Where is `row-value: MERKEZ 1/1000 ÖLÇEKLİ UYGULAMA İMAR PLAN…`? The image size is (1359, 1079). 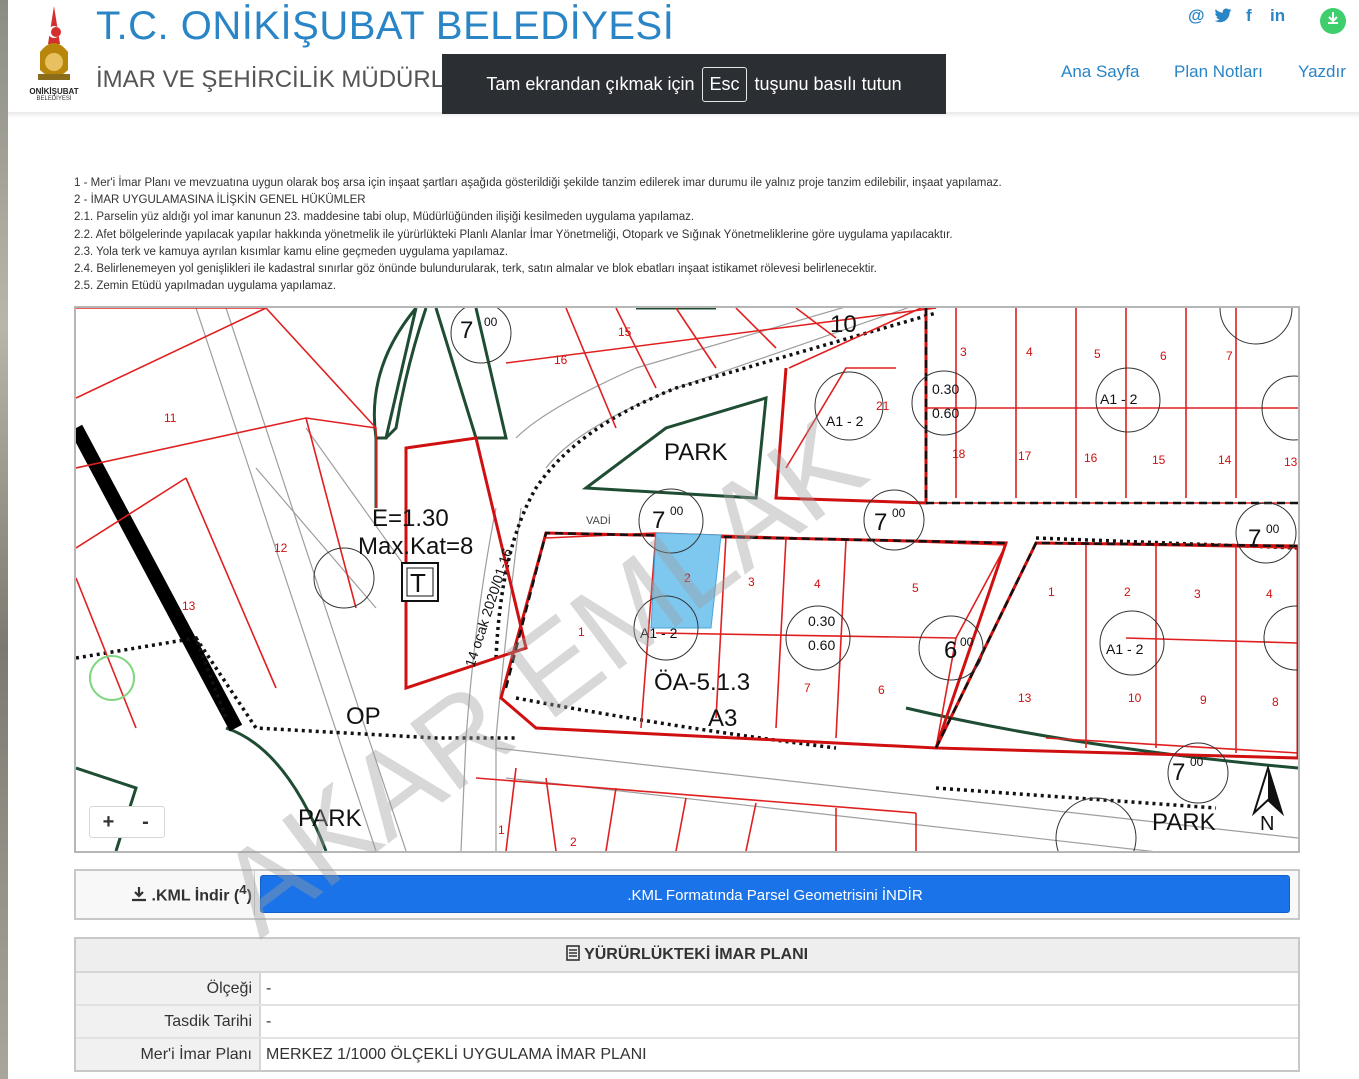
row-value: MERKEZ 1/1000 ÖLÇEKLİ UYGULAMA İMAR PLAN… is located at coordinates (456, 1054).